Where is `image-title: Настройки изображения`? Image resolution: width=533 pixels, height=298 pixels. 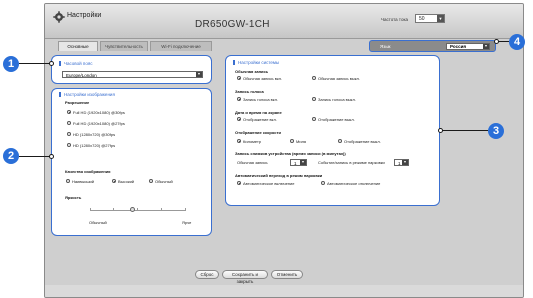
image-title: Настройки изображения is located at coordinates (87, 94).